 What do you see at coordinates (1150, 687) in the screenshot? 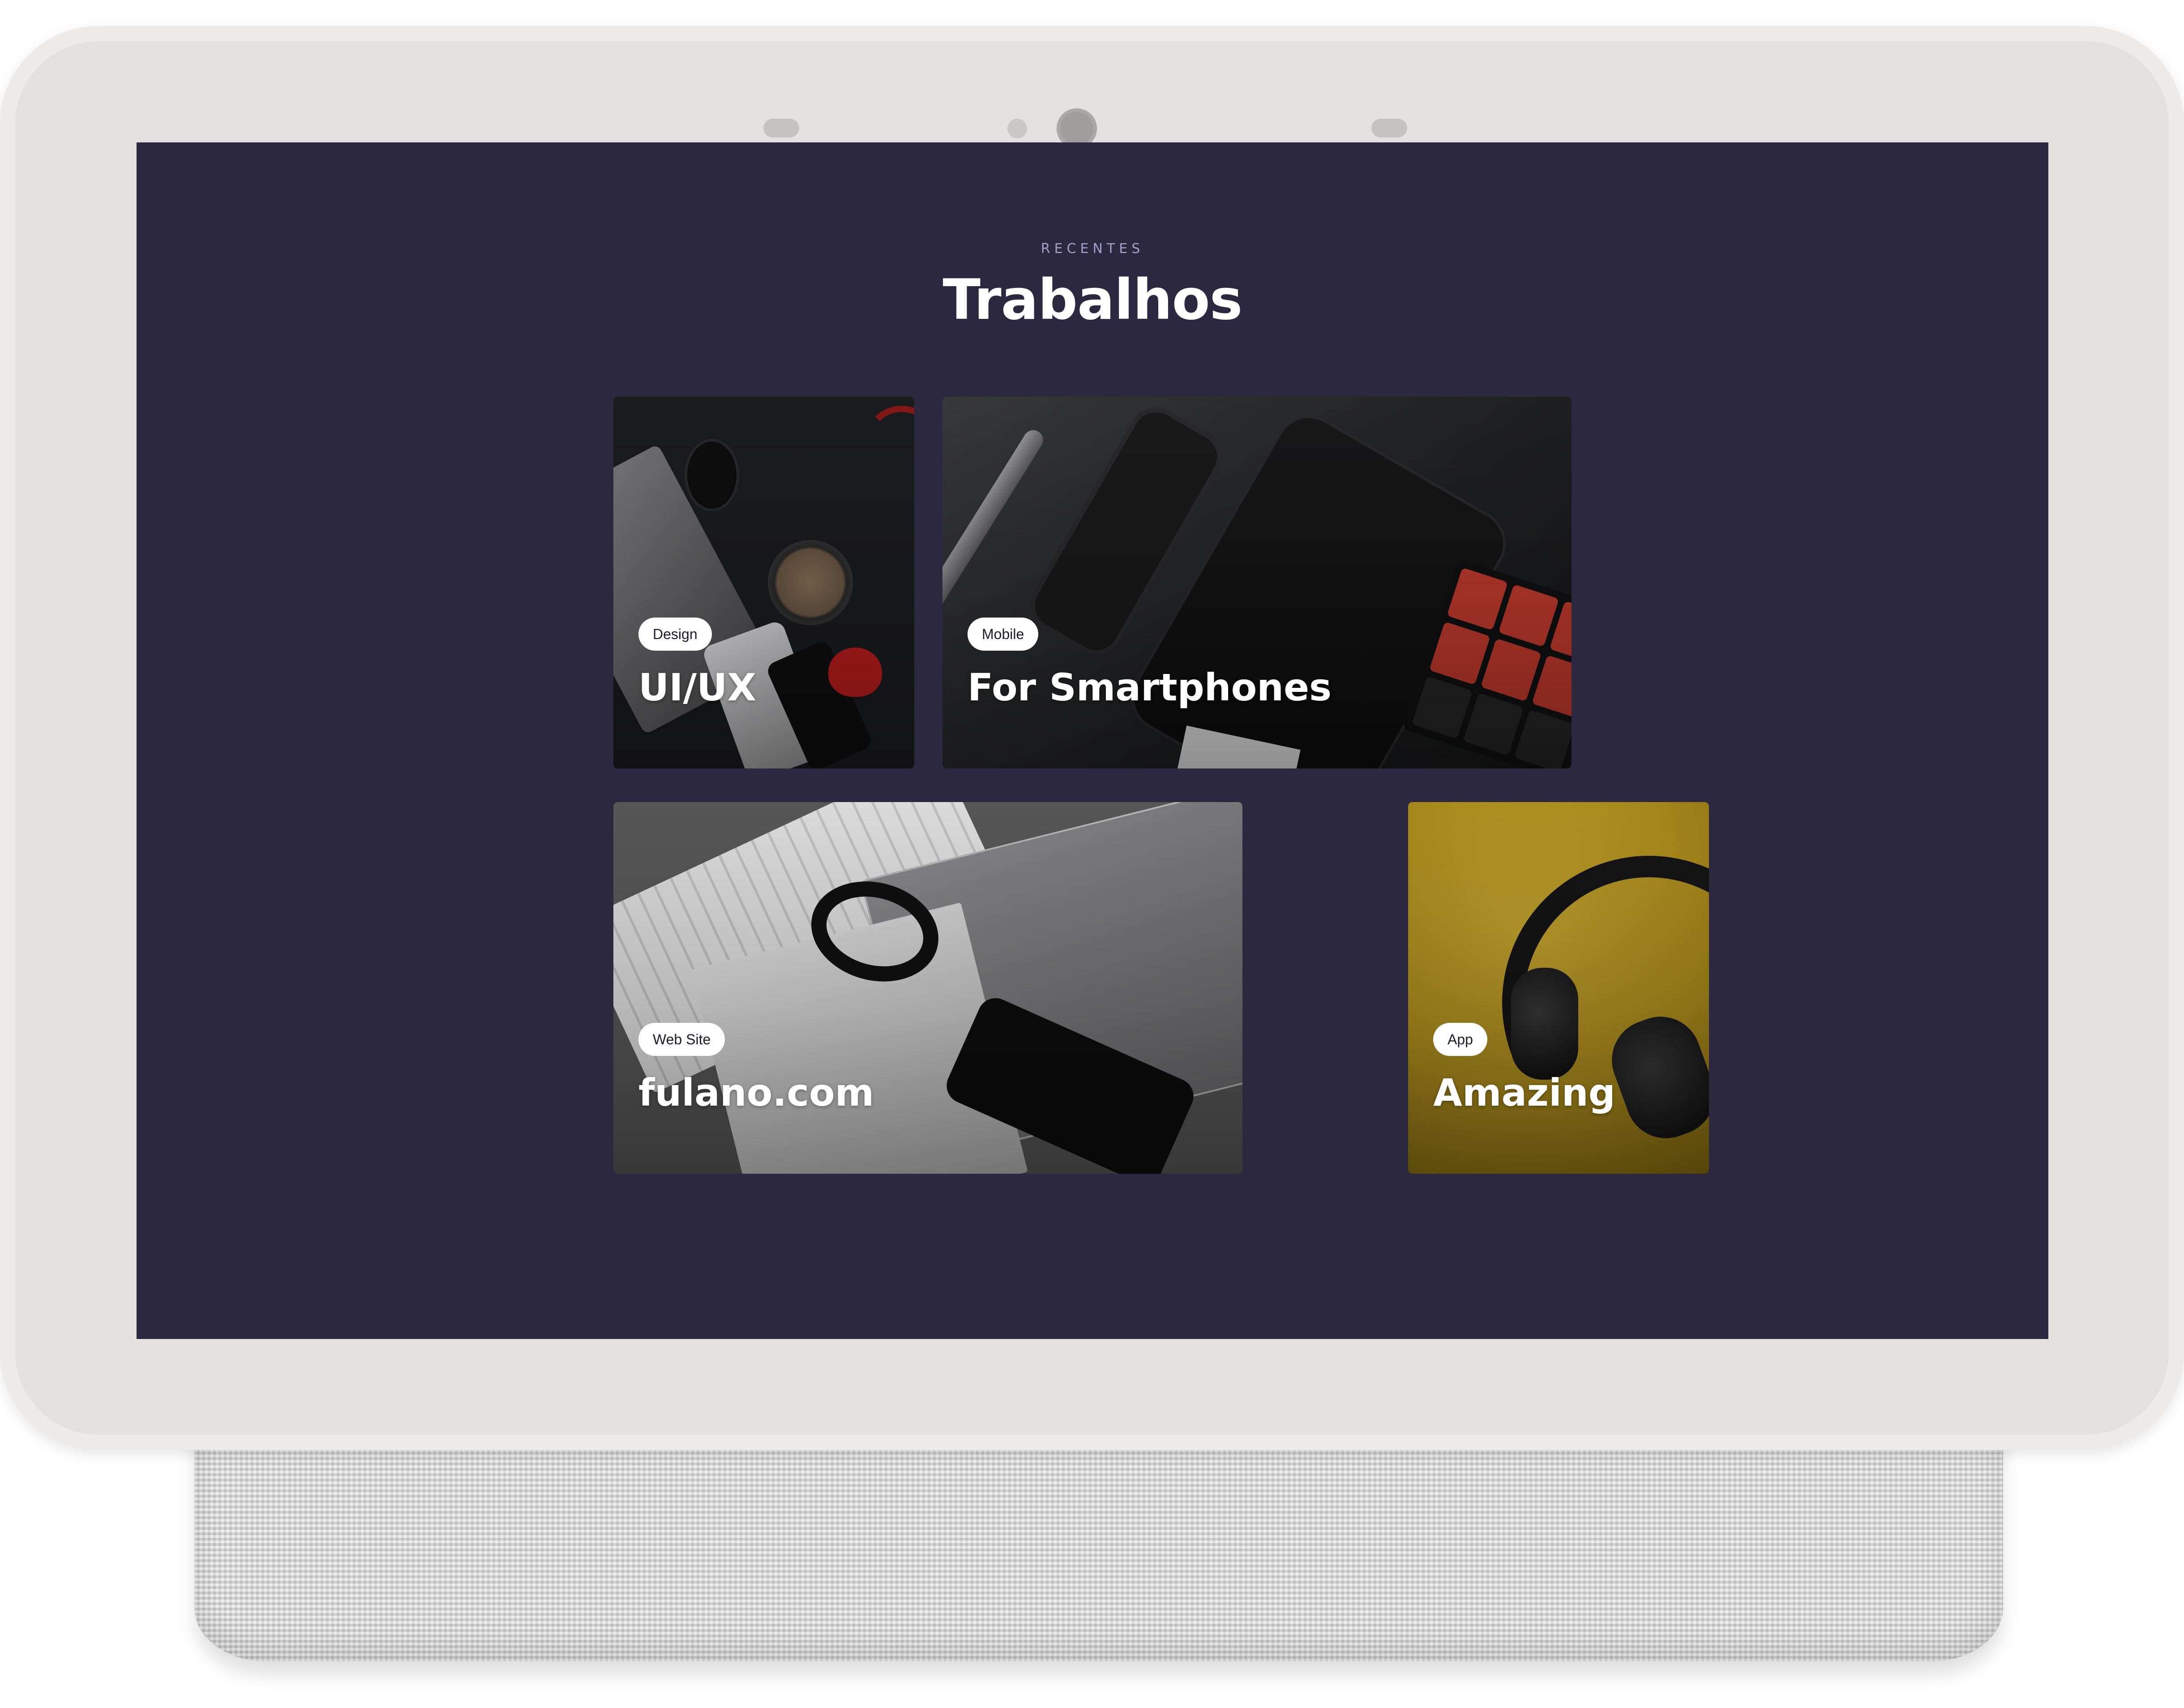
I see `project-title: For Smartphones` at bounding box center [1150, 687].